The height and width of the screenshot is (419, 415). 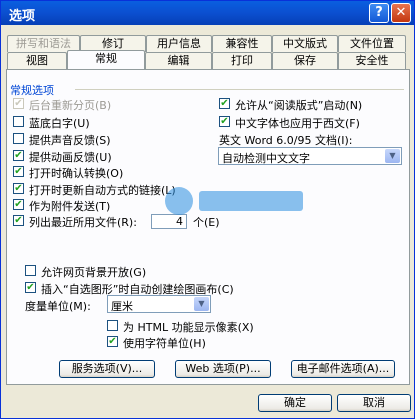 I want to click on section-title: 常规选项, so click(x=32, y=90).